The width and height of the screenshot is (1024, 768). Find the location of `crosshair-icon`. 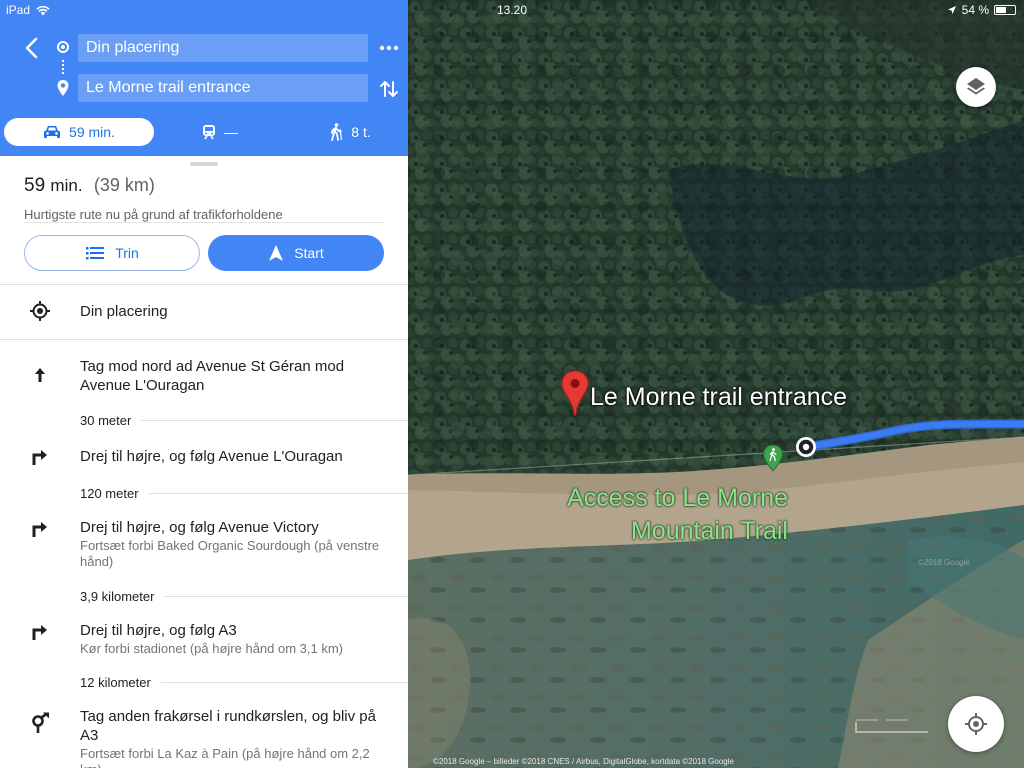

crosshair-icon is located at coordinates (976, 724).